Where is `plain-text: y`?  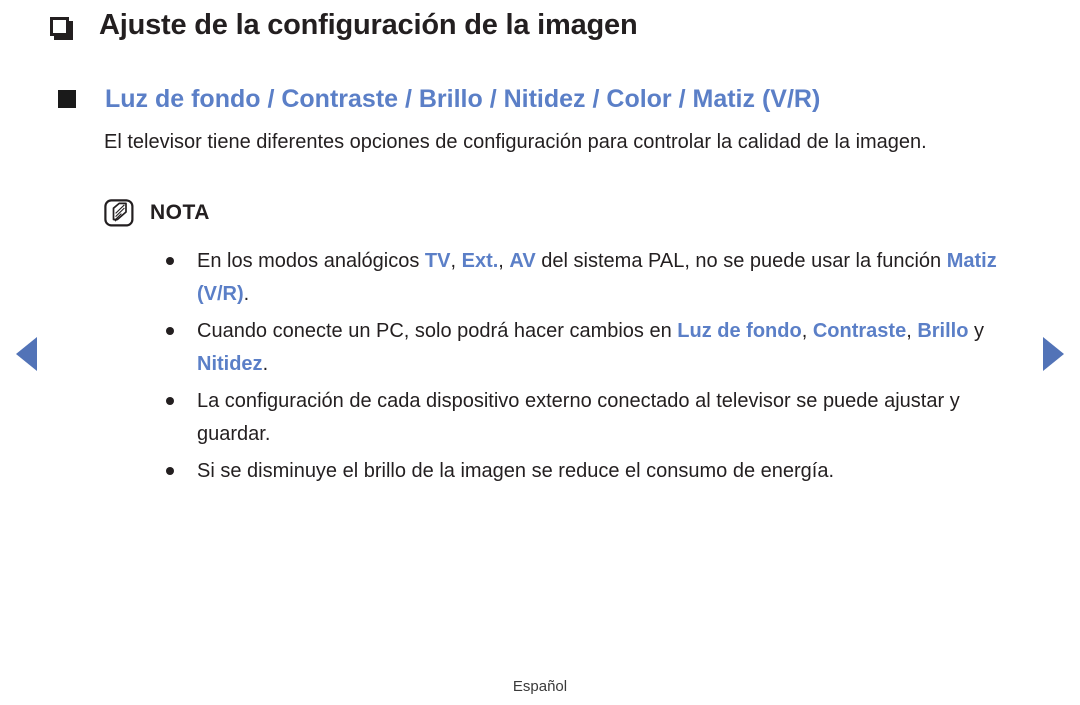 plain-text: y is located at coordinates (976, 331).